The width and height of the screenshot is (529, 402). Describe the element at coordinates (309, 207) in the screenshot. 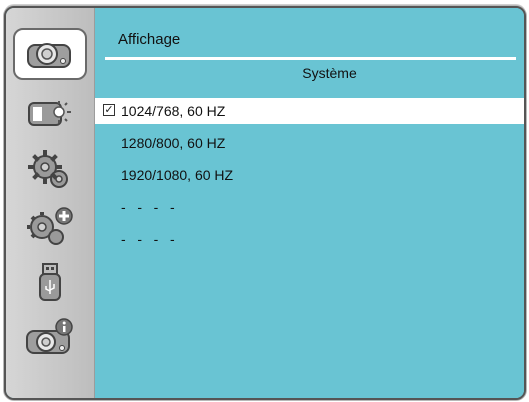

I see `resolution-option-empty-1: - - - -` at that location.